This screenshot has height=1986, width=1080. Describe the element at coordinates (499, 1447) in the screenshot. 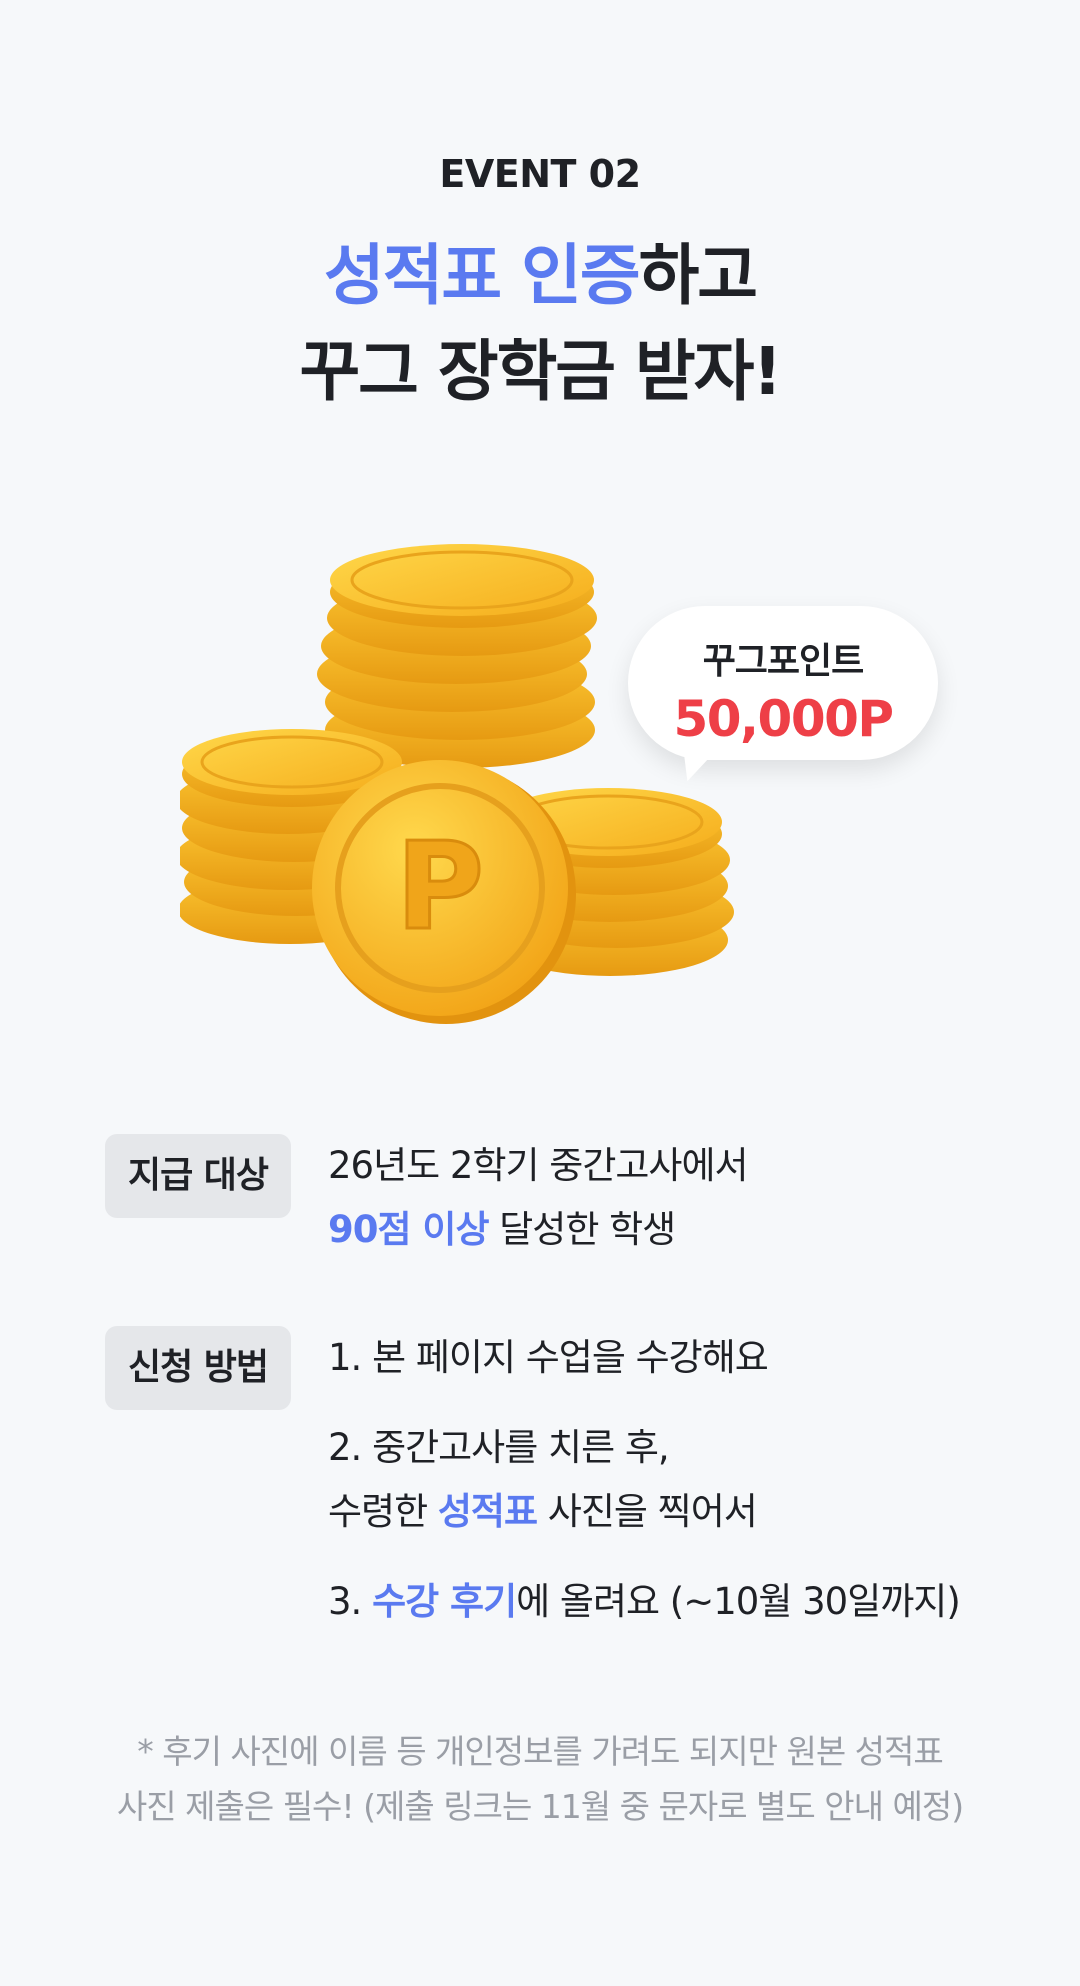

I see `how-to-step-2-line-1: 2. 중간고사를 치른 후,` at that location.